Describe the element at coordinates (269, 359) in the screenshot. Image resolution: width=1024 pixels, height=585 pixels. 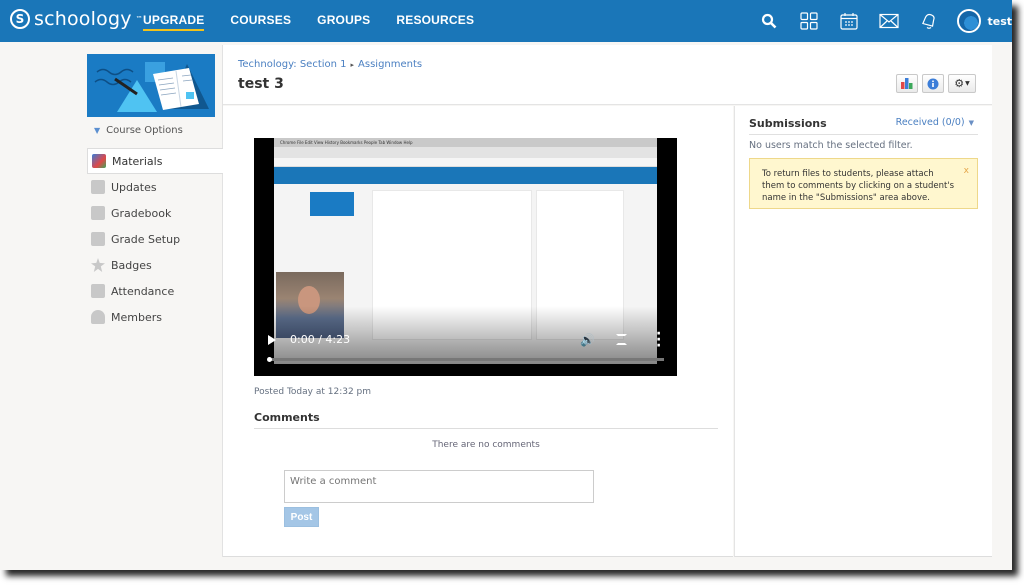
I see `progress-handle` at that location.